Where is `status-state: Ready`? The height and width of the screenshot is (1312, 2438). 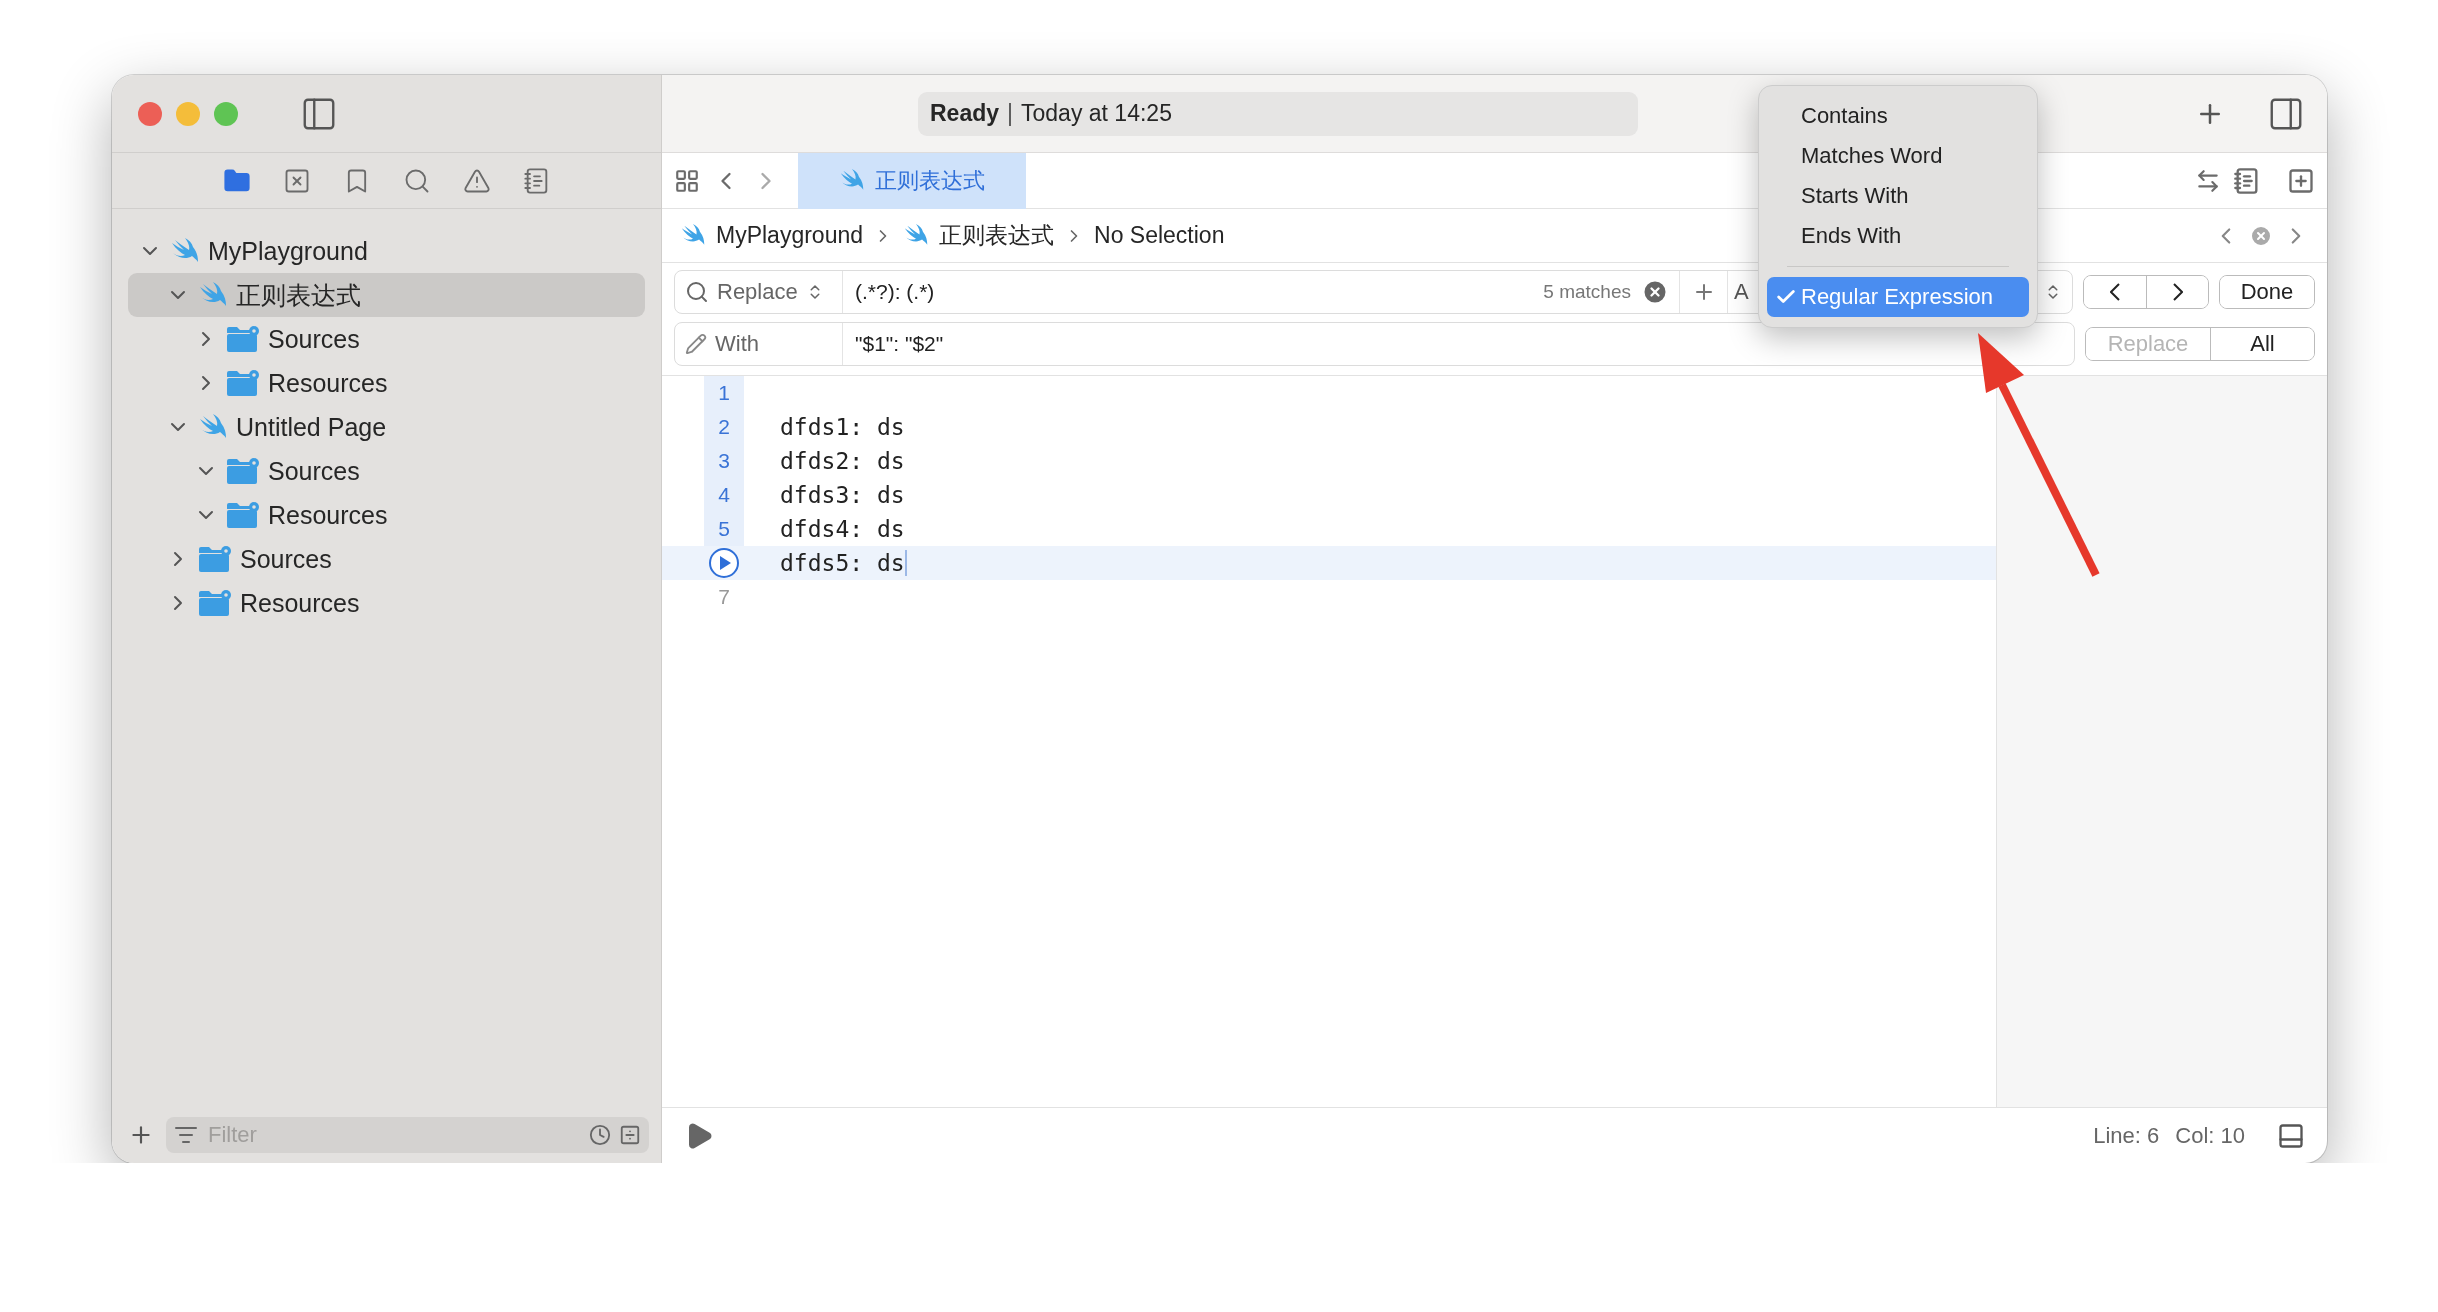 status-state: Ready is located at coordinates (965, 113).